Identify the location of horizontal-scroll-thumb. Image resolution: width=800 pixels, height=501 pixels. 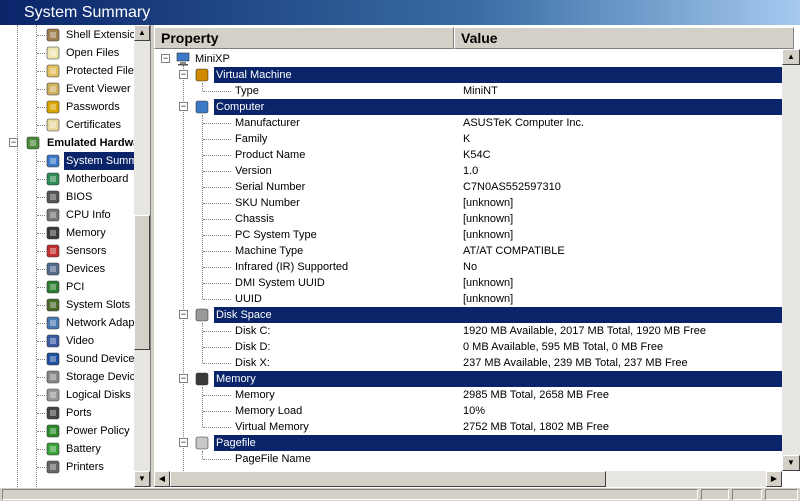
(388, 479).